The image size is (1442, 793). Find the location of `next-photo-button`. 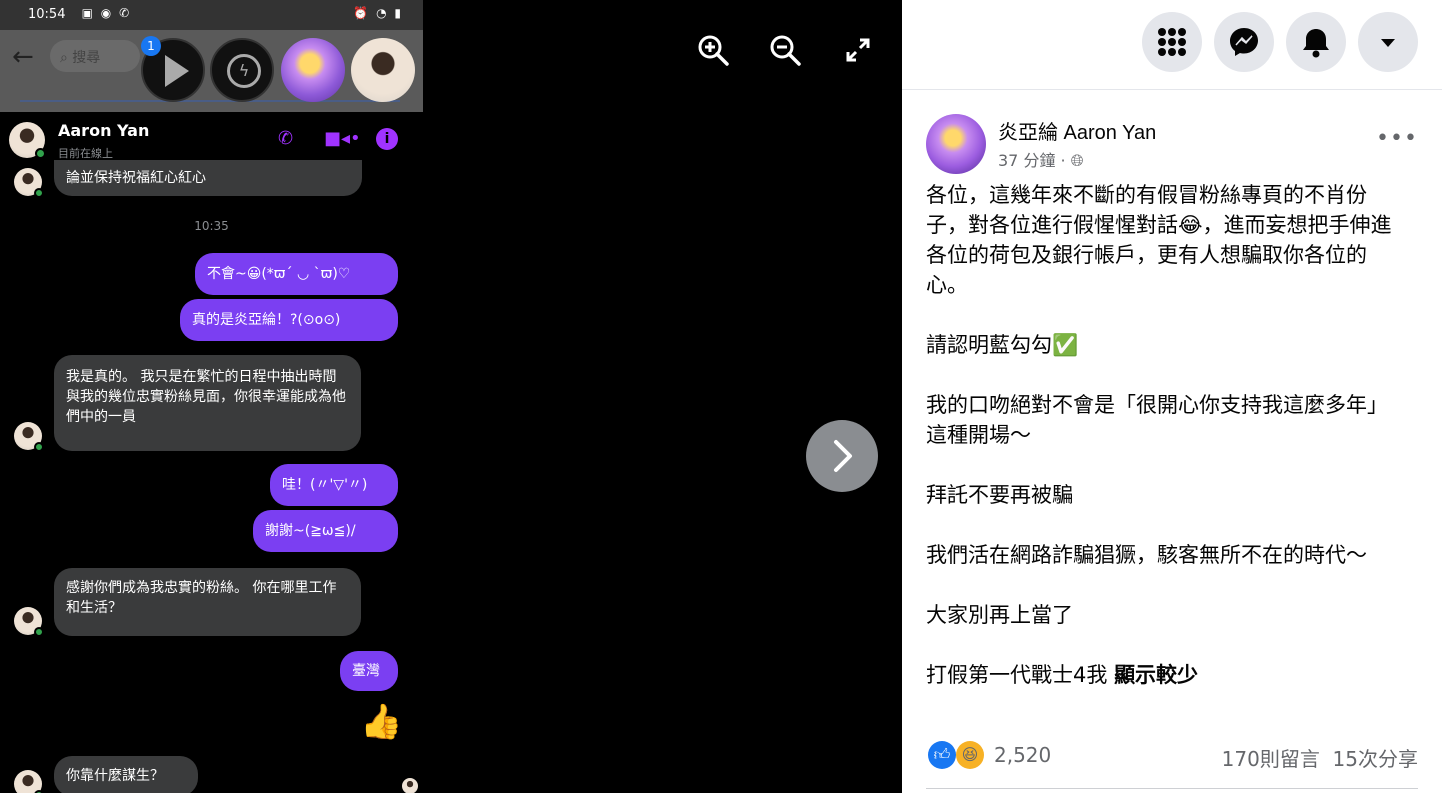

next-photo-button is located at coordinates (842, 456).